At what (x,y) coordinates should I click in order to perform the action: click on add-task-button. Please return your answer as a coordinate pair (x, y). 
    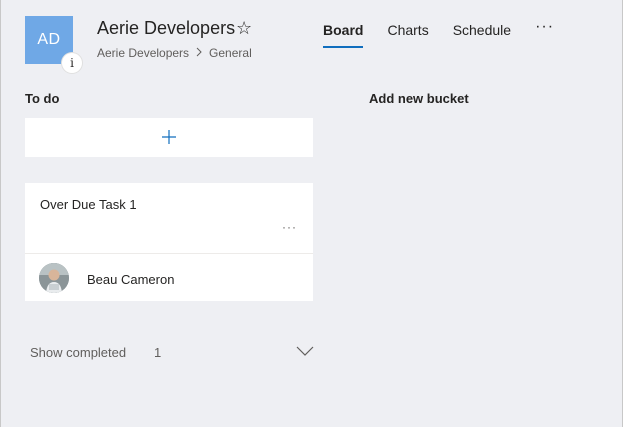
    Looking at the image, I should click on (169, 137).